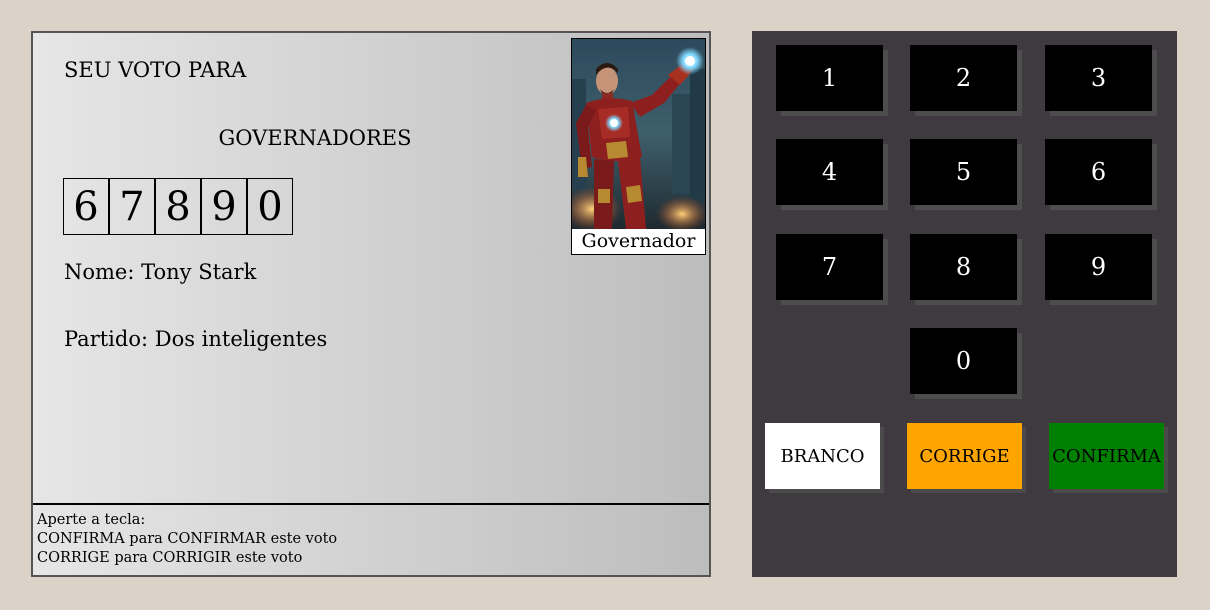 This screenshot has width=1210, height=610. What do you see at coordinates (963, 267) in the screenshot?
I see `key-8: 8` at bounding box center [963, 267].